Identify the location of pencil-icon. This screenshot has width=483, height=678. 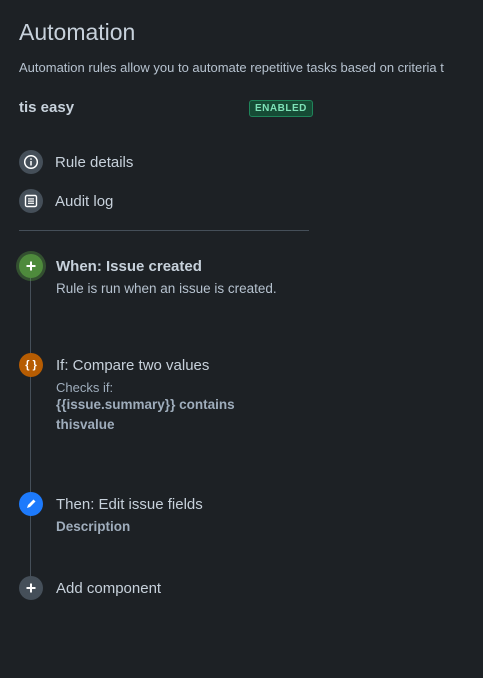
(31, 503).